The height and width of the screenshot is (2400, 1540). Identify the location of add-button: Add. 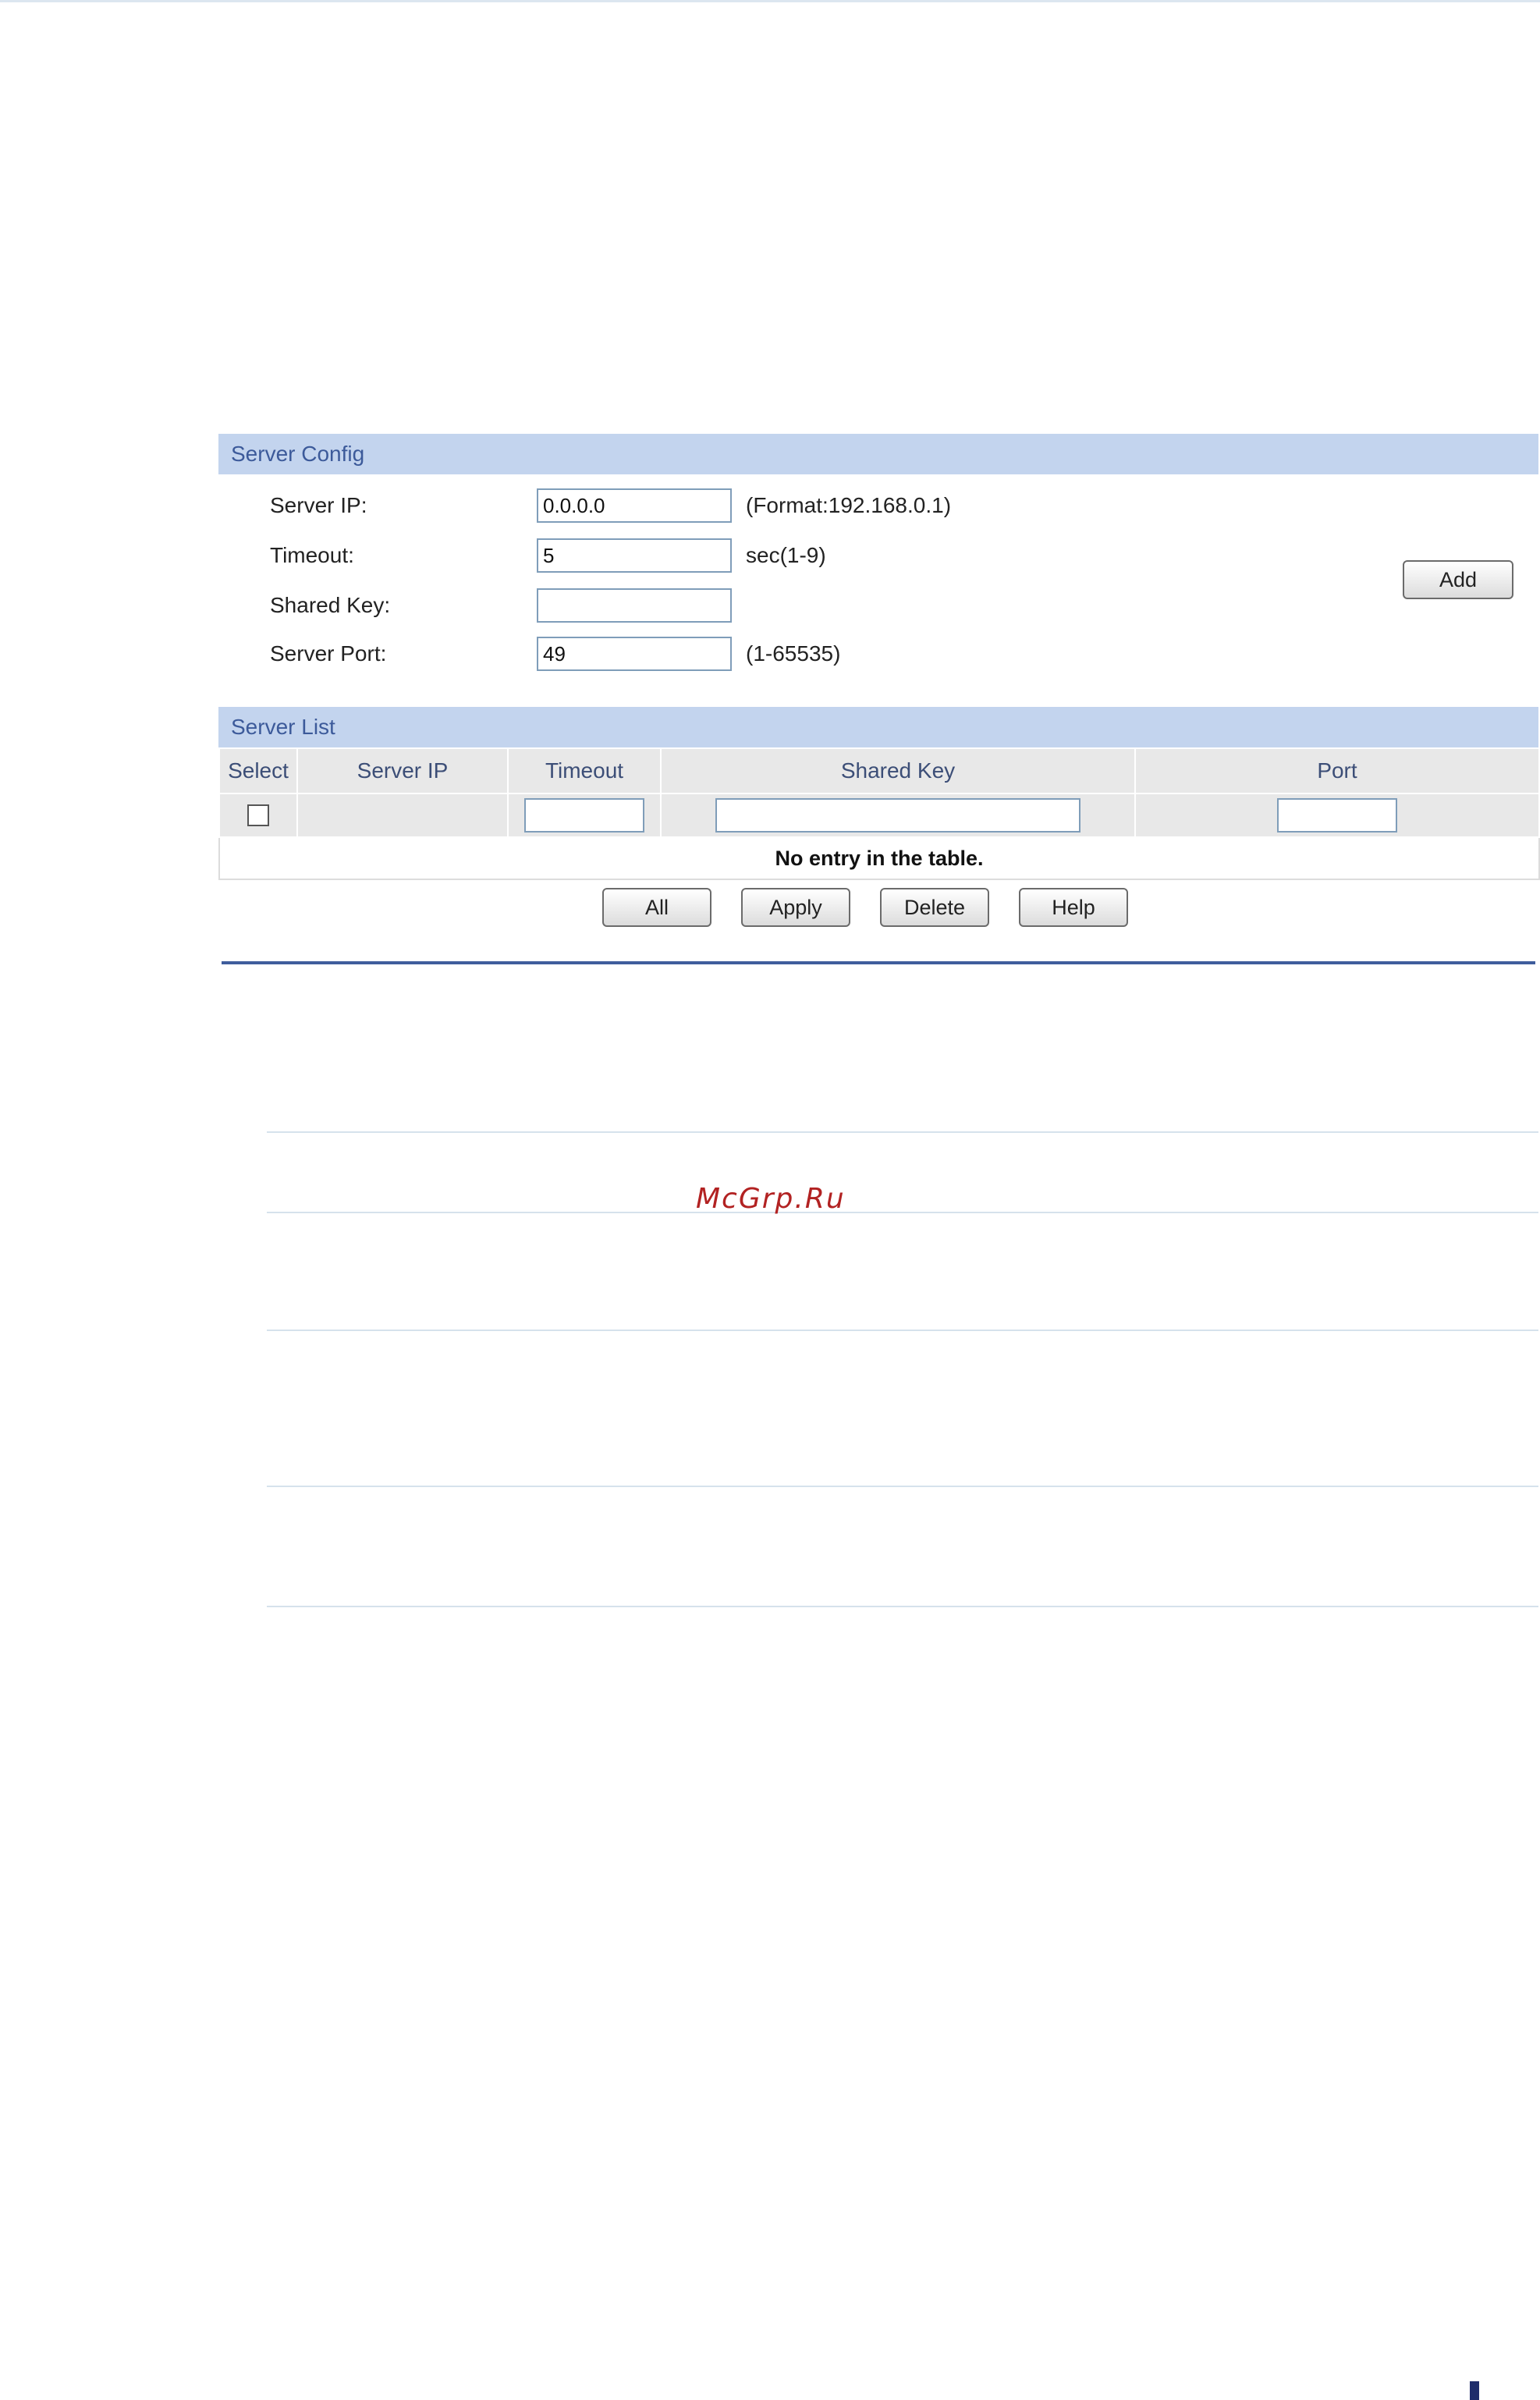
(1458, 579).